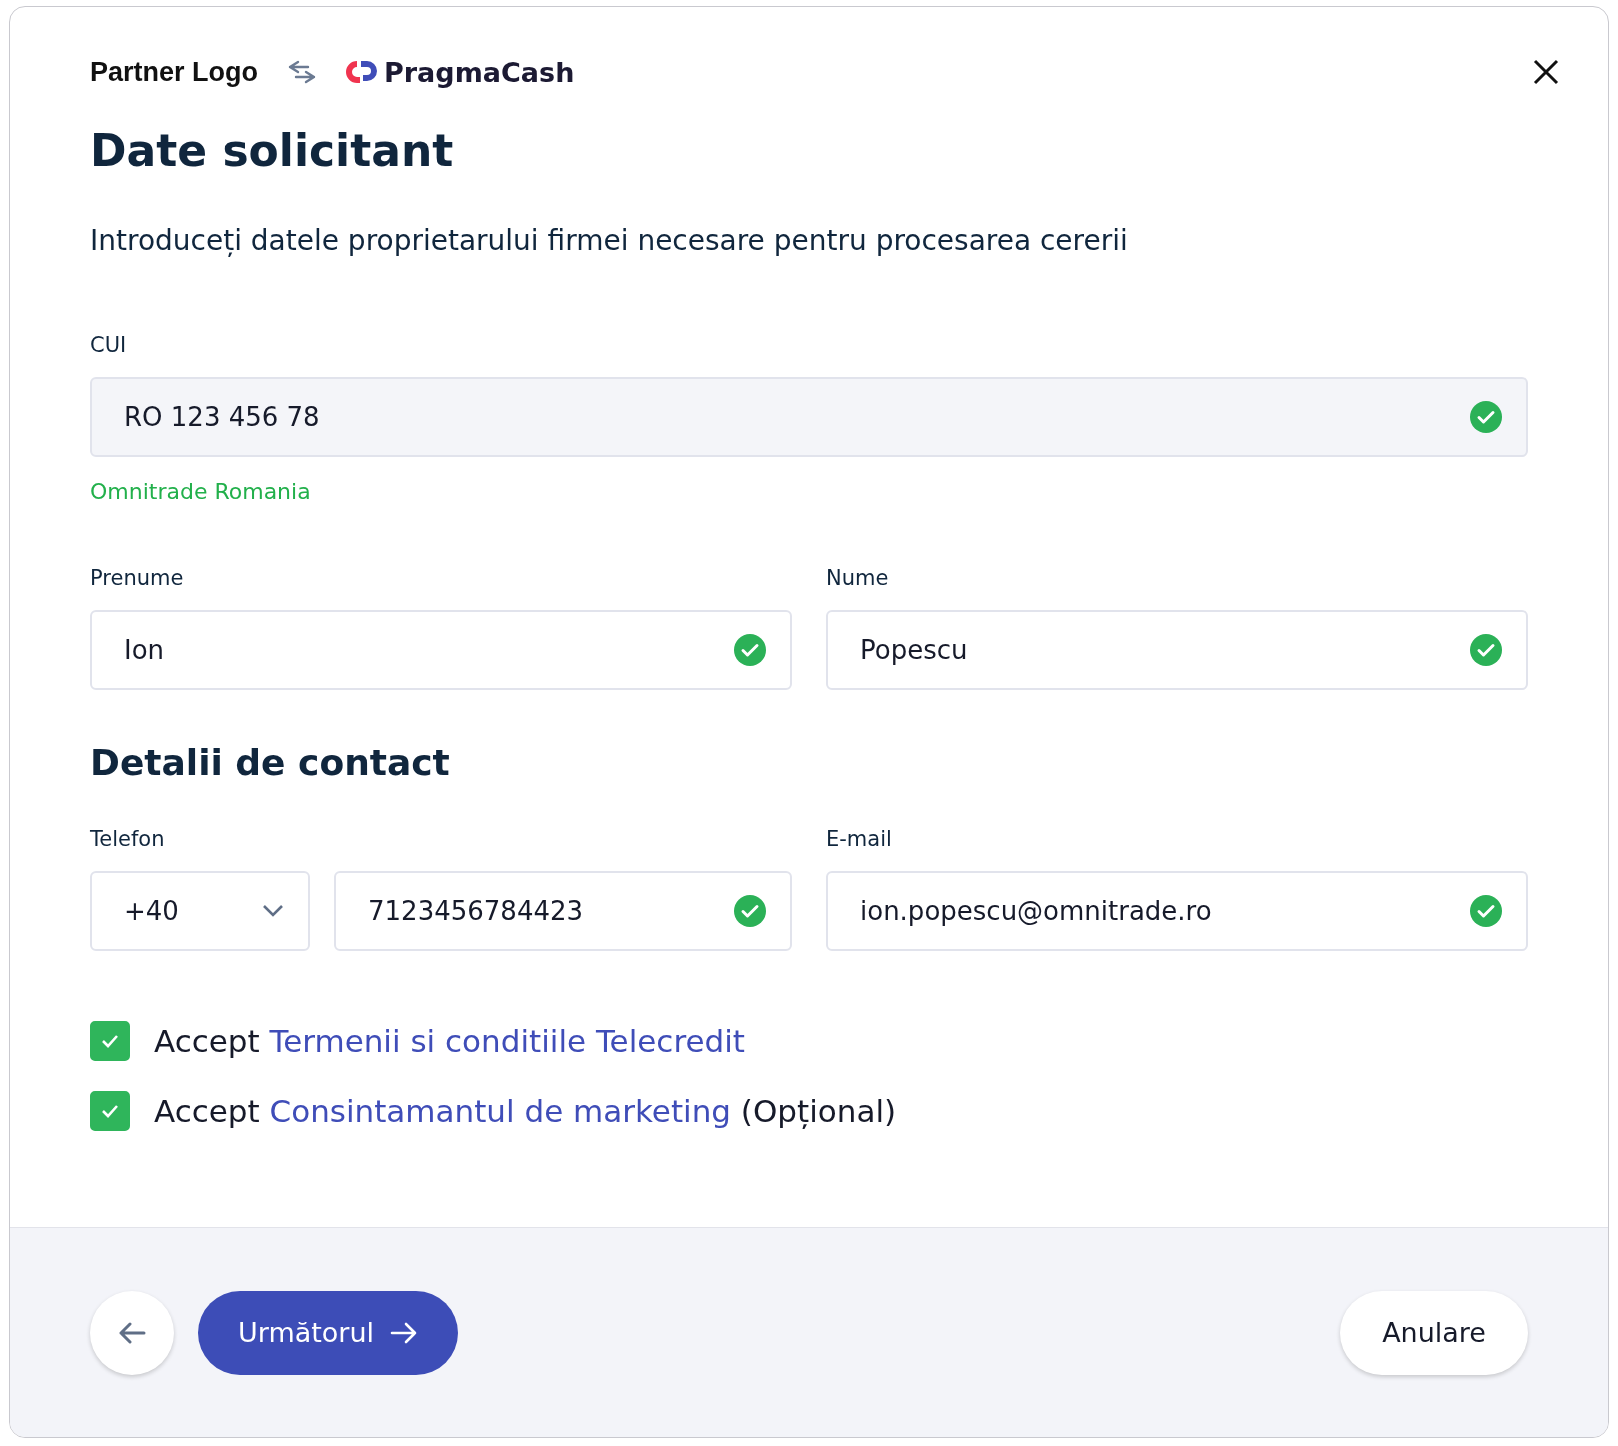  What do you see at coordinates (272, 150) in the screenshot?
I see `page-title: Date solicitant` at bounding box center [272, 150].